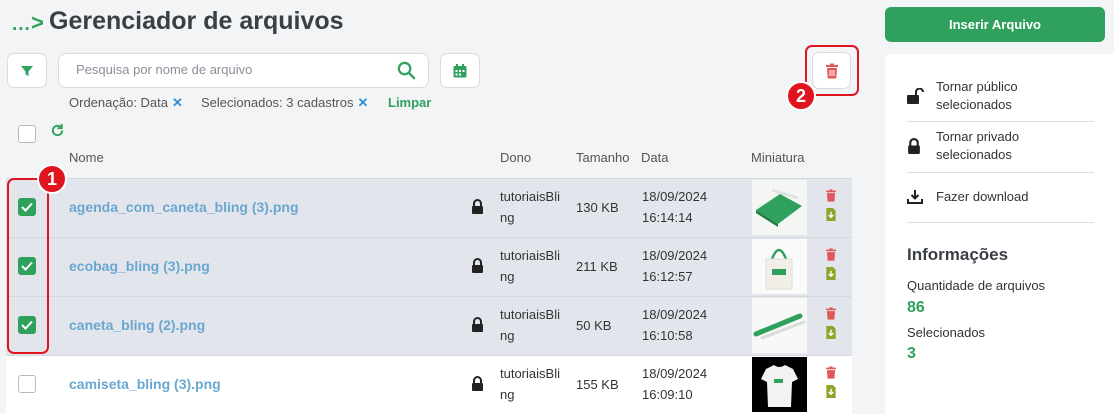 This screenshot has height=414, width=1114. Describe the element at coordinates (597, 266) in the screenshot. I see `size-text: 211 KB` at that location.